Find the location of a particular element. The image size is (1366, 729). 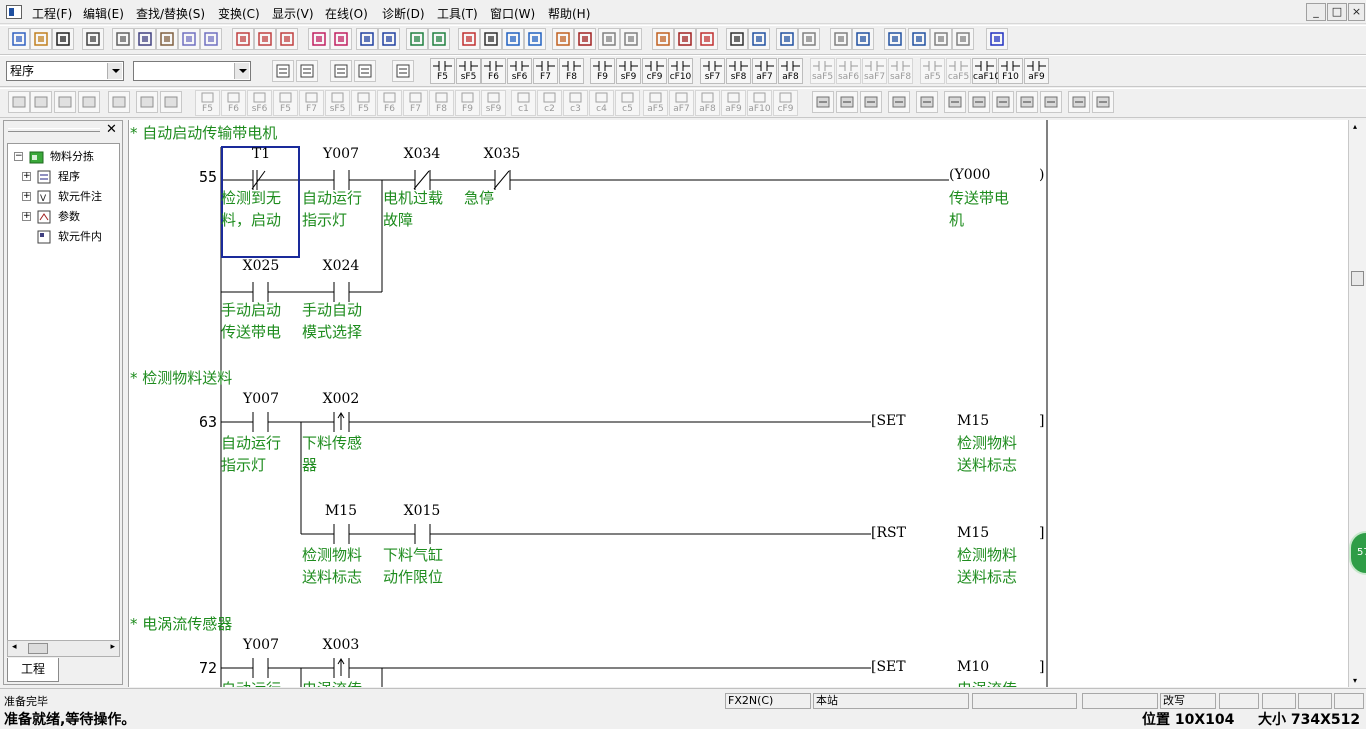

scroll-thumb is located at coordinates (38, 648).